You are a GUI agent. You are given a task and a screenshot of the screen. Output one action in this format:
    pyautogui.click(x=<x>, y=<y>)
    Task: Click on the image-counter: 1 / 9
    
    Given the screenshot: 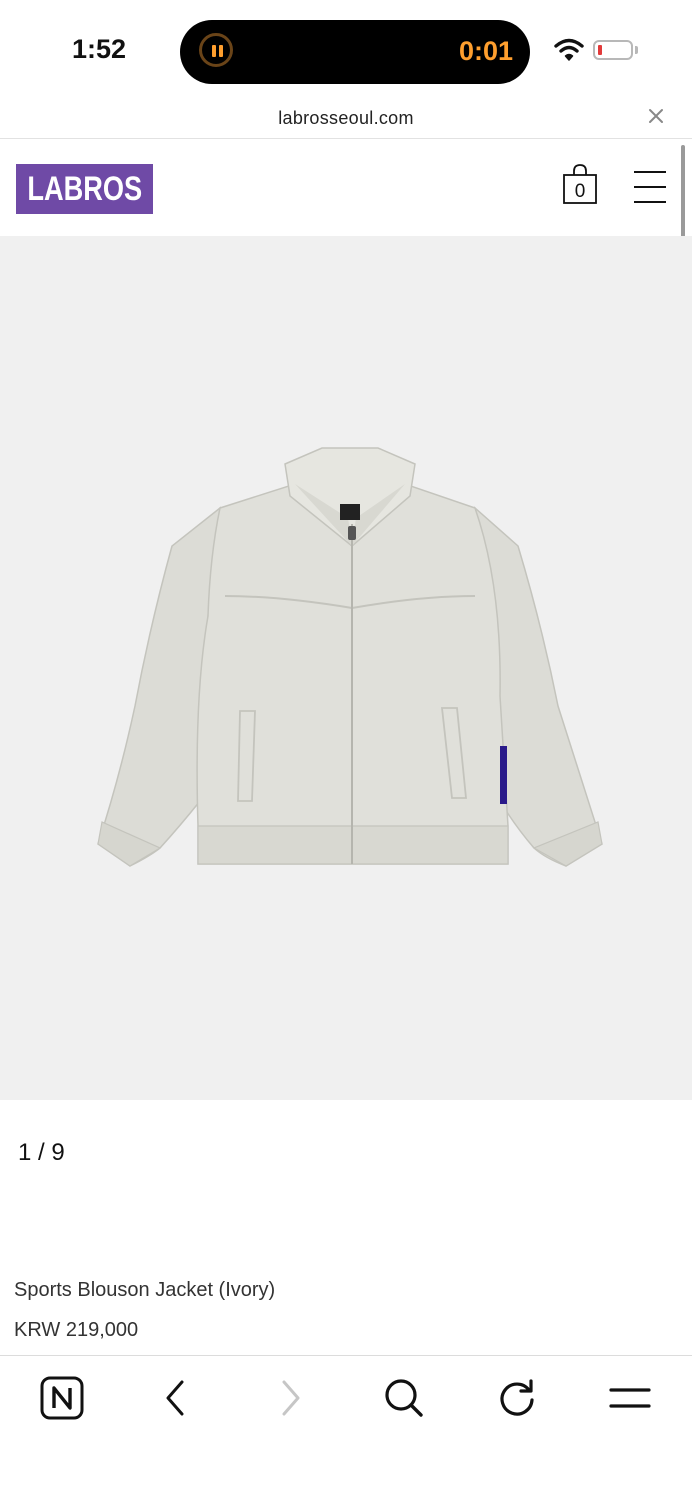 What is the action you would take?
    pyautogui.click(x=41, y=1152)
    